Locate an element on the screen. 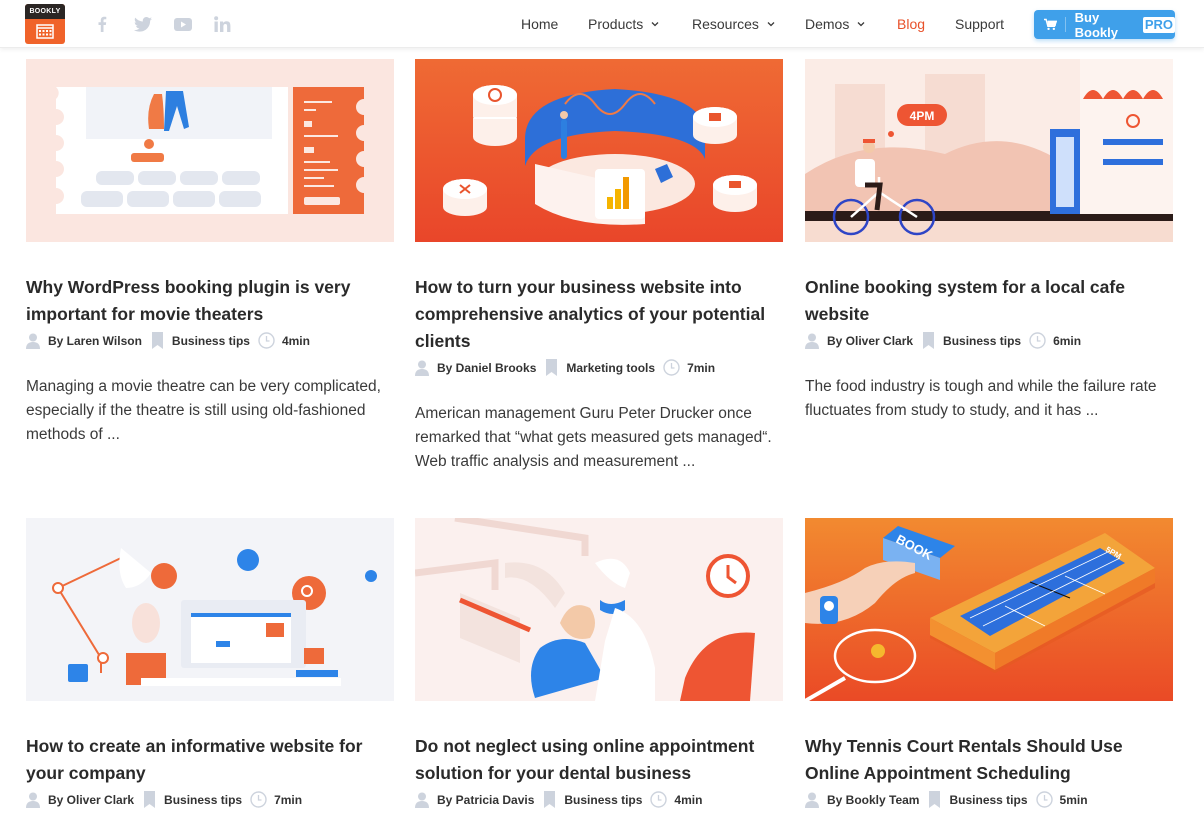  nav-support: Support is located at coordinates (979, 24).